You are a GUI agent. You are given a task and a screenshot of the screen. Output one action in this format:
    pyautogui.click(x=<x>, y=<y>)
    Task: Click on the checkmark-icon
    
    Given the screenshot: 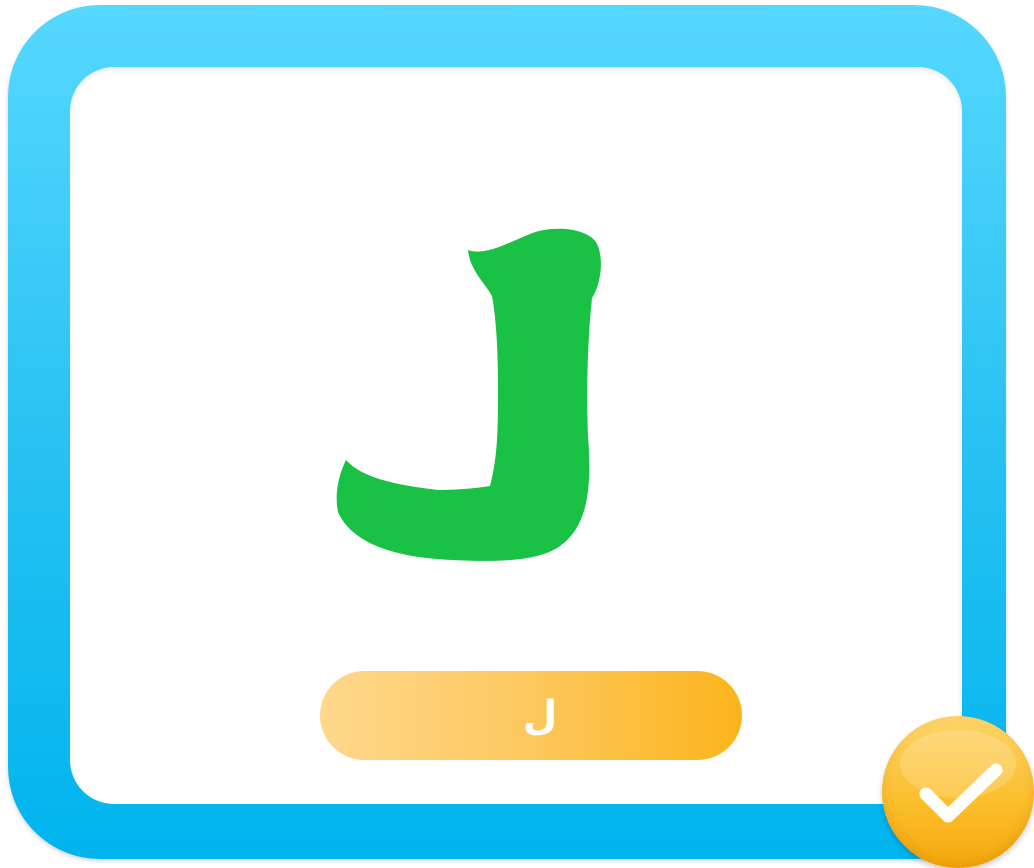 What is the action you would take?
    pyautogui.click(x=958, y=776)
    